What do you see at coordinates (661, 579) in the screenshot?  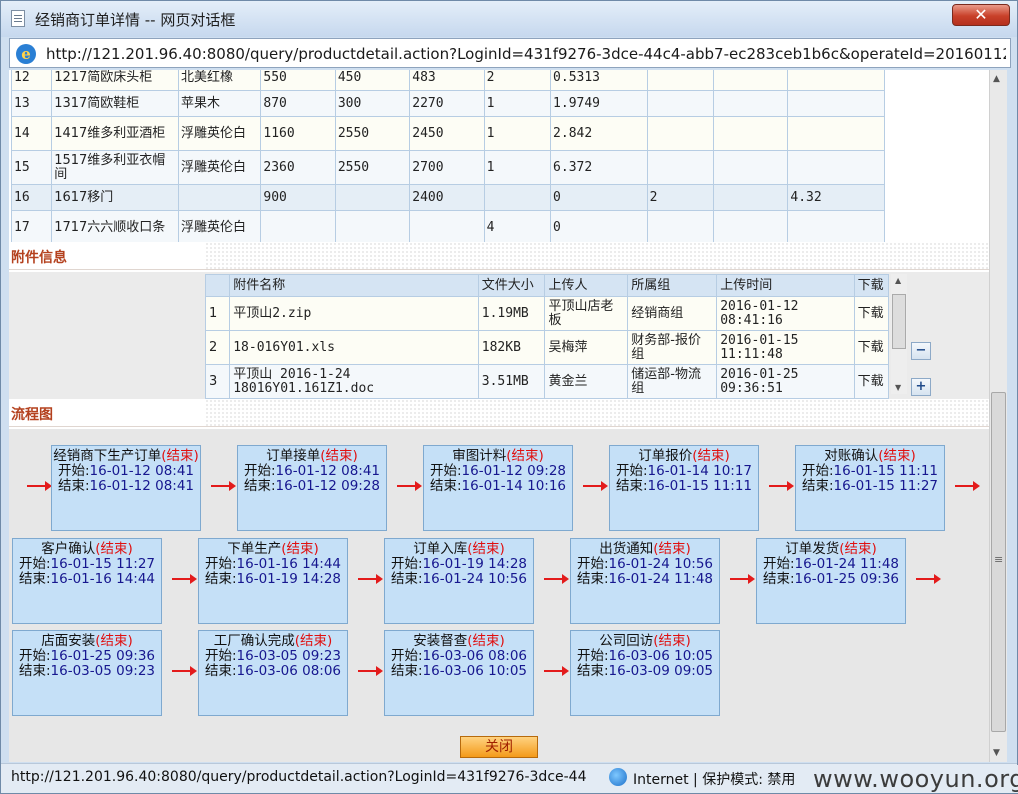 I see `end-time: 16-01-24 11:48` at bounding box center [661, 579].